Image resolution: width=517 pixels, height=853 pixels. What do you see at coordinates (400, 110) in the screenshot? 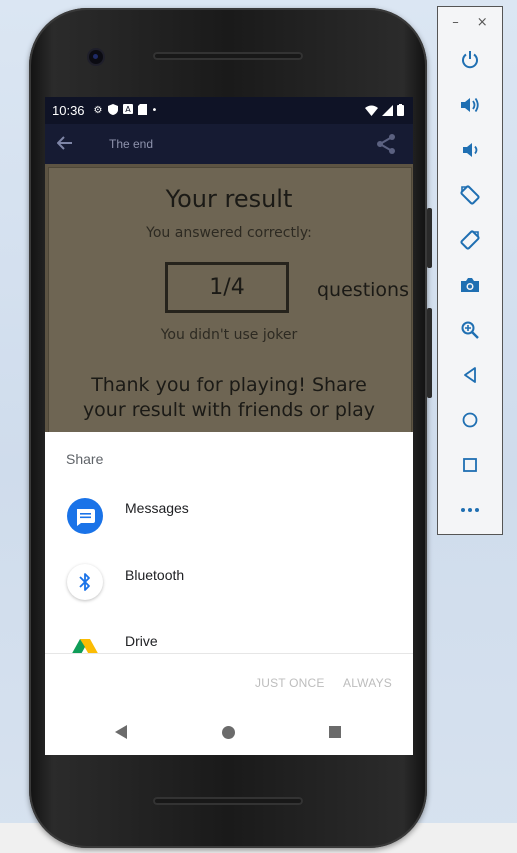
I see `battery-icon` at bounding box center [400, 110].